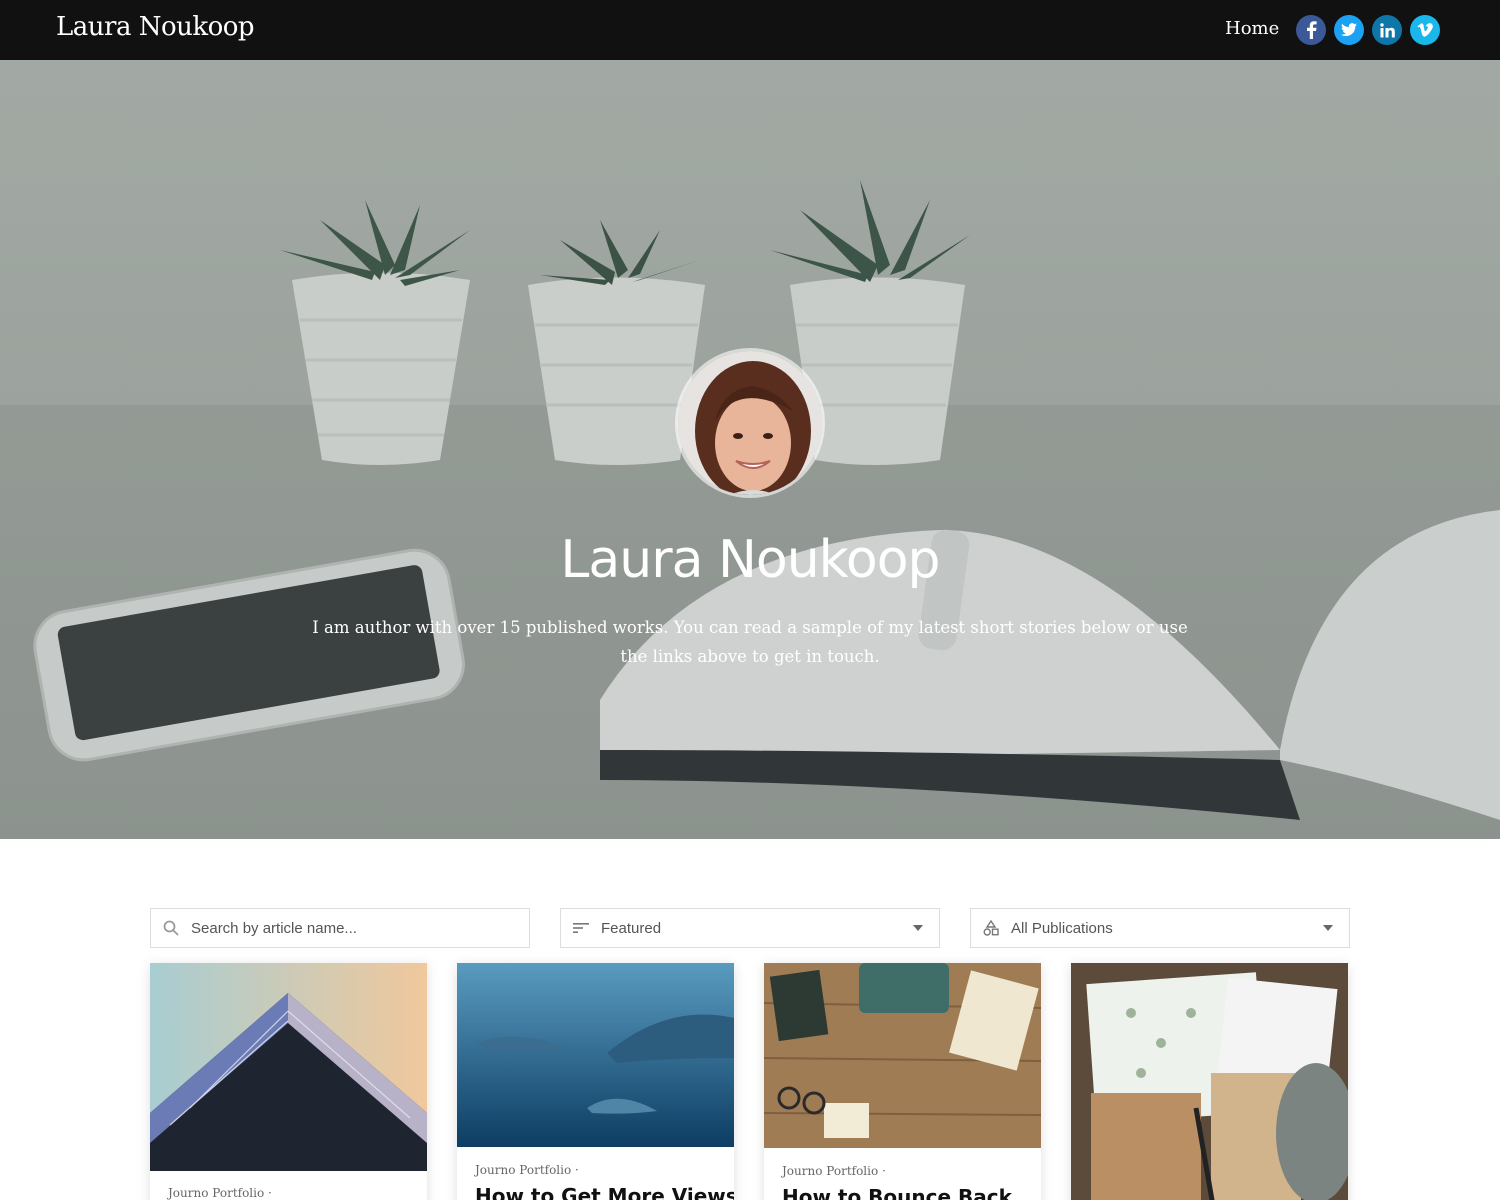 This screenshot has height=1200, width=1500. What do you see at coordinates (1387, 30) in the screenshot?
I see `linkedin-icon` at bounding box center [1387, 30].